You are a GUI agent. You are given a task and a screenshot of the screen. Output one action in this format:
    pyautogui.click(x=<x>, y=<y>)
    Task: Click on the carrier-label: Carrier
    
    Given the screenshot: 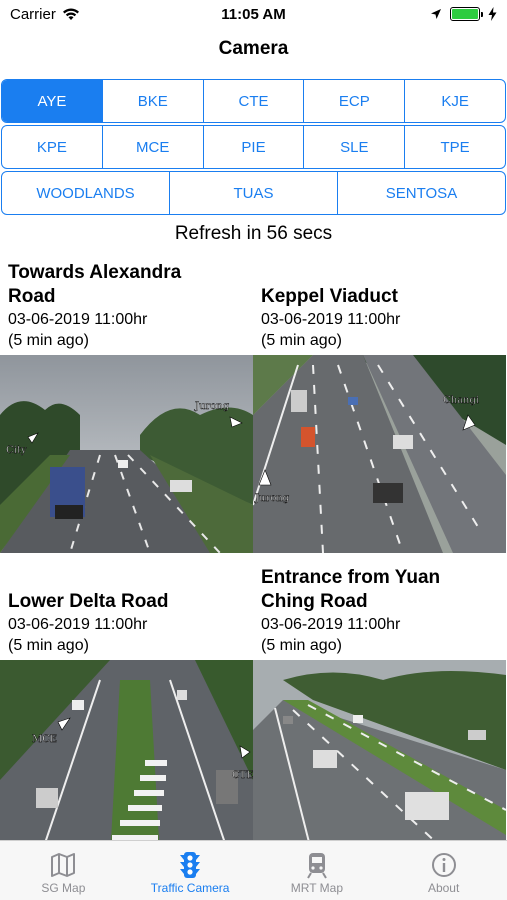 What is the action you would take?
    pyautogui.click(x=33, y=14)
    